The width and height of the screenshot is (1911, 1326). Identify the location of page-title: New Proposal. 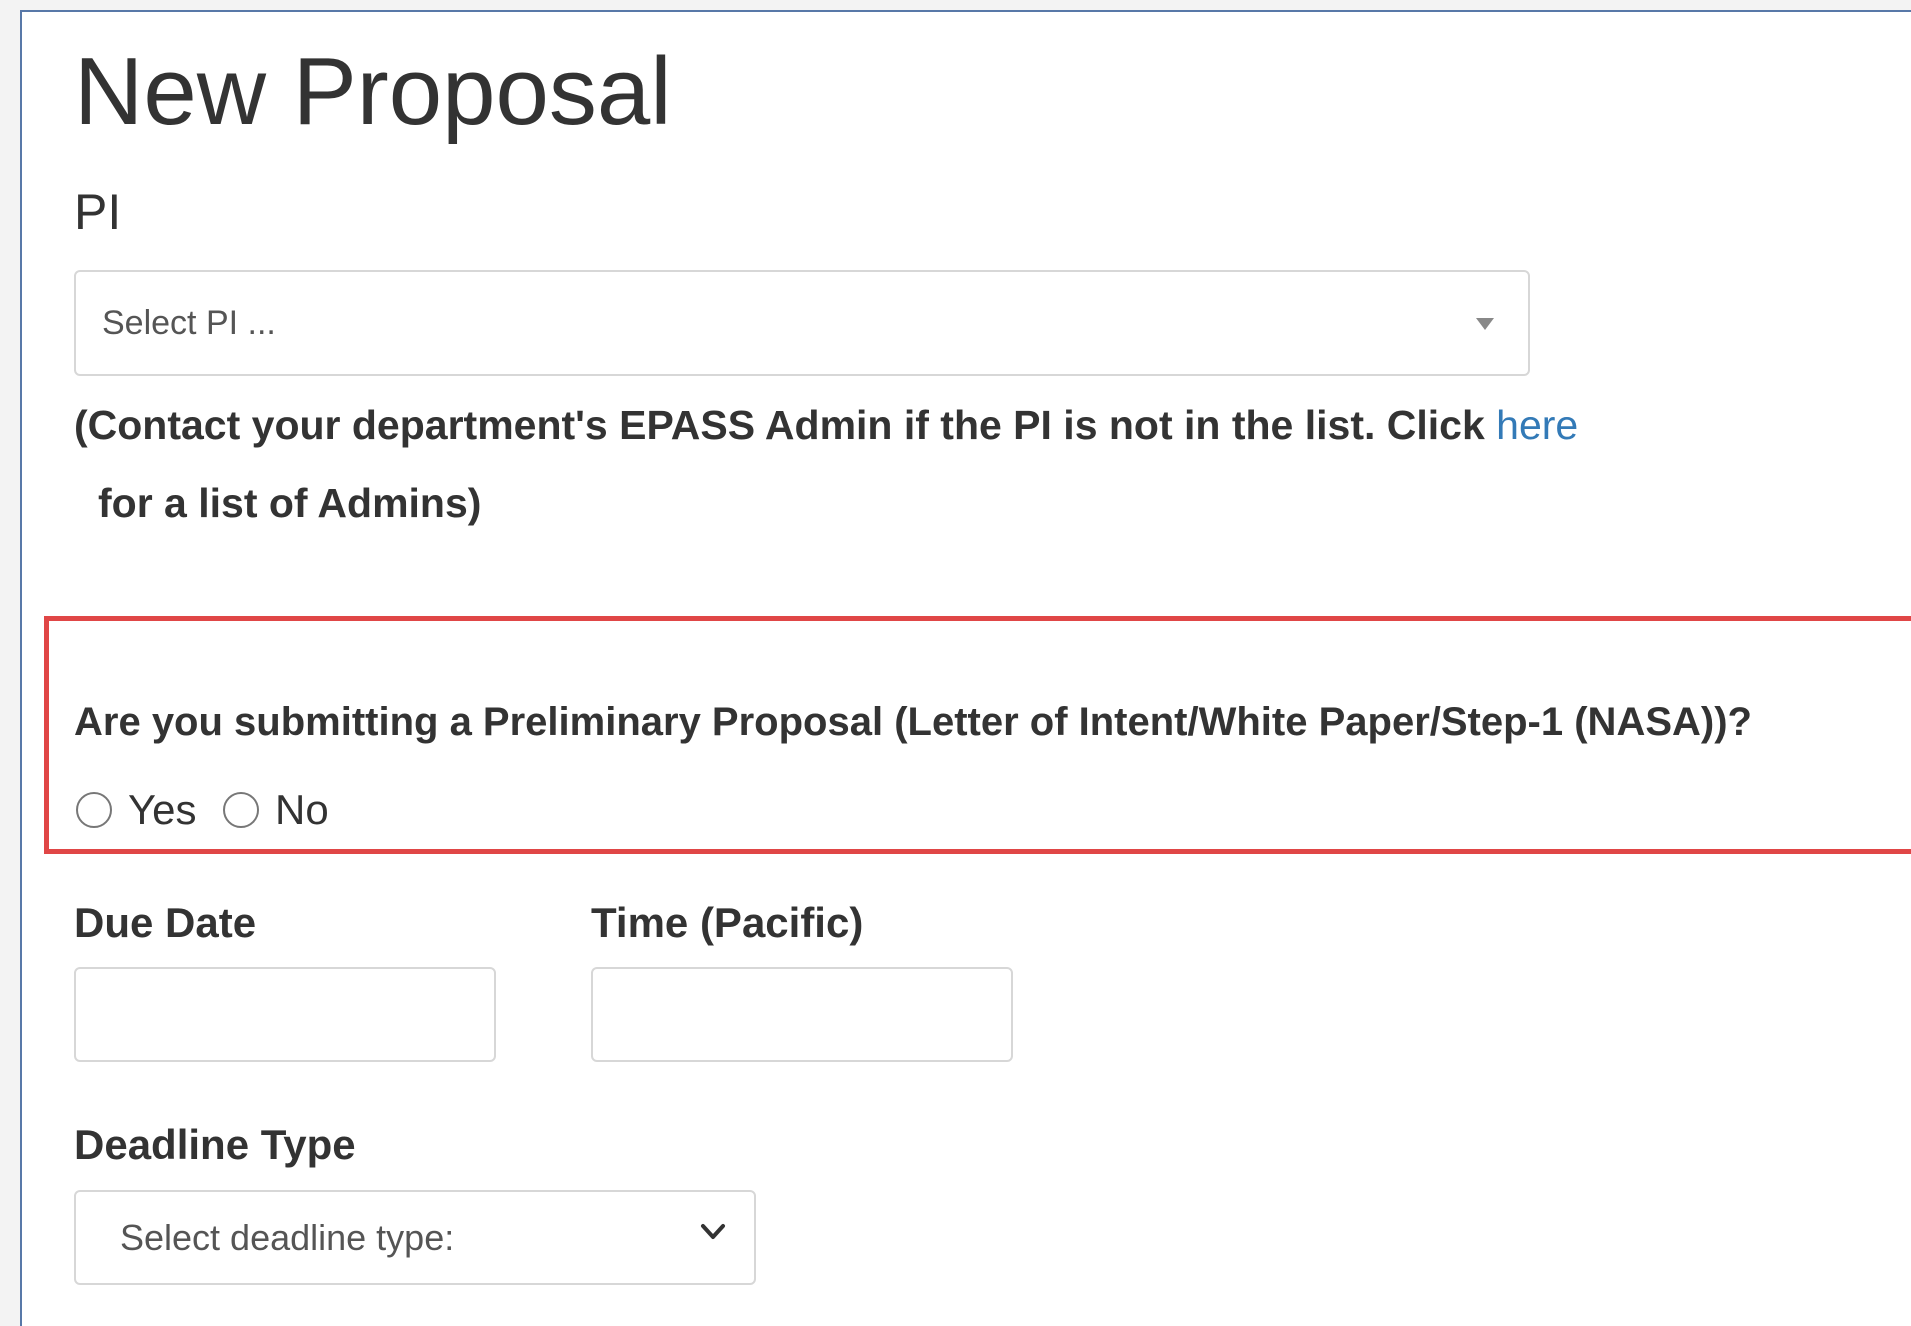
(373, 91).